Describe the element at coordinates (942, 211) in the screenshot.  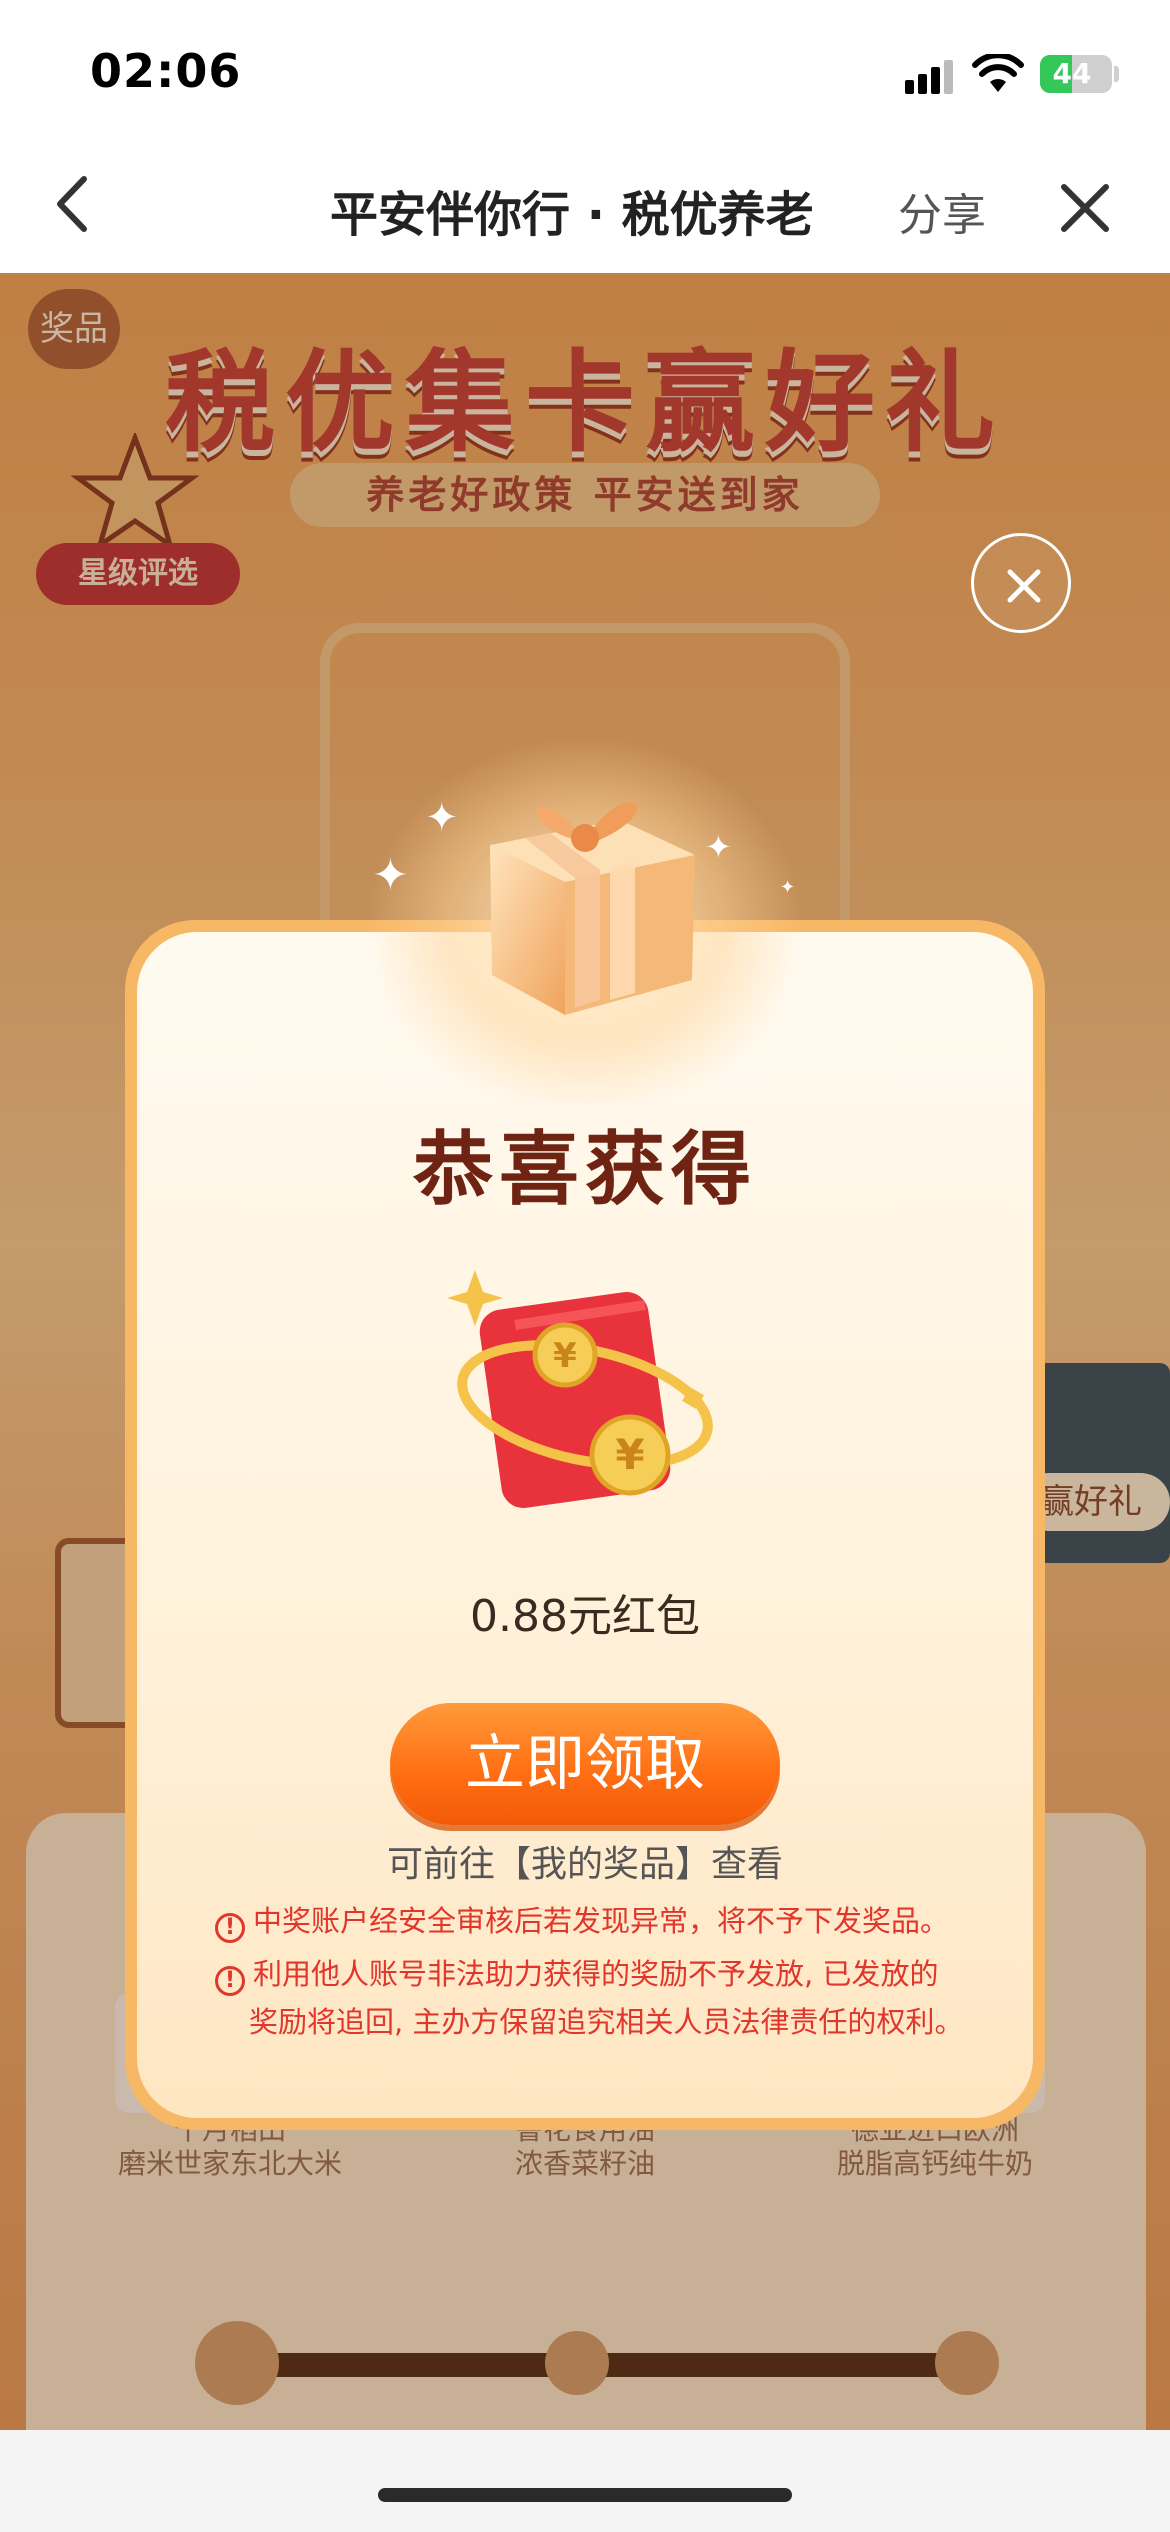
I see `share-button: 分享` at that location.